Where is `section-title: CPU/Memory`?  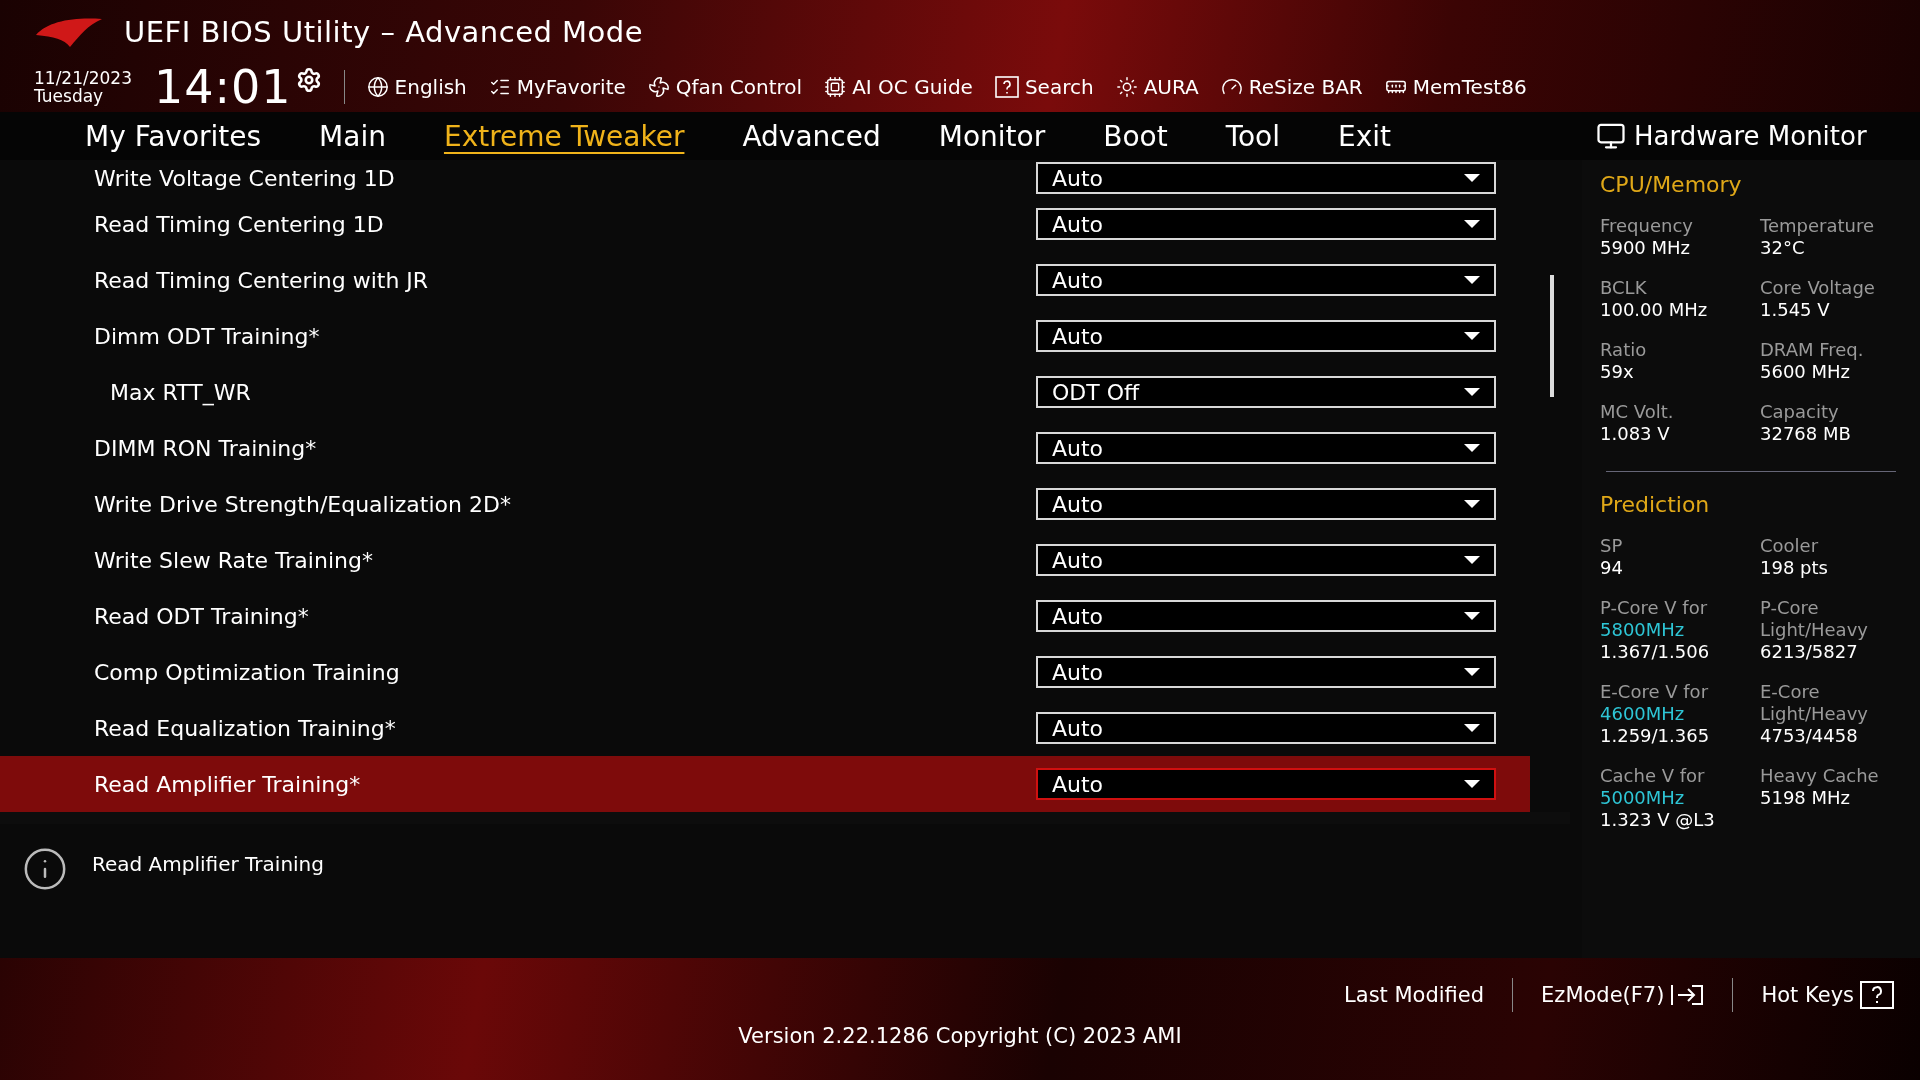
section-title: CPU/Memory is located at coordinates (1671, 184).